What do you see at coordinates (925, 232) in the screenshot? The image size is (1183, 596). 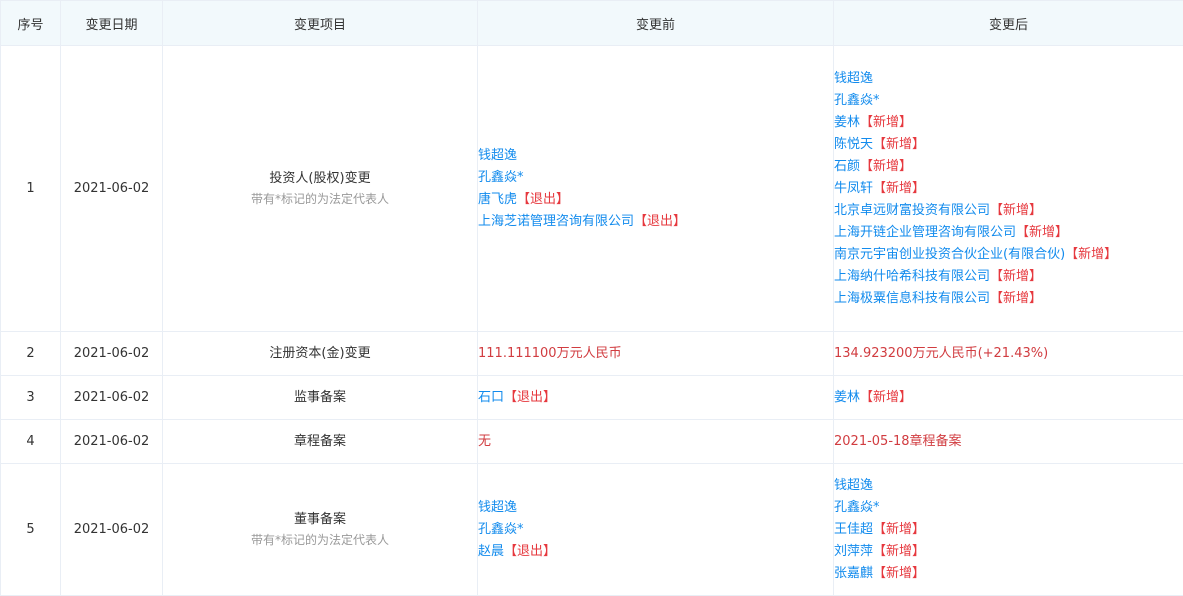 I see `entity-link: 上海开链企业管理咨询有限公司` at bounding box center [925, 232].